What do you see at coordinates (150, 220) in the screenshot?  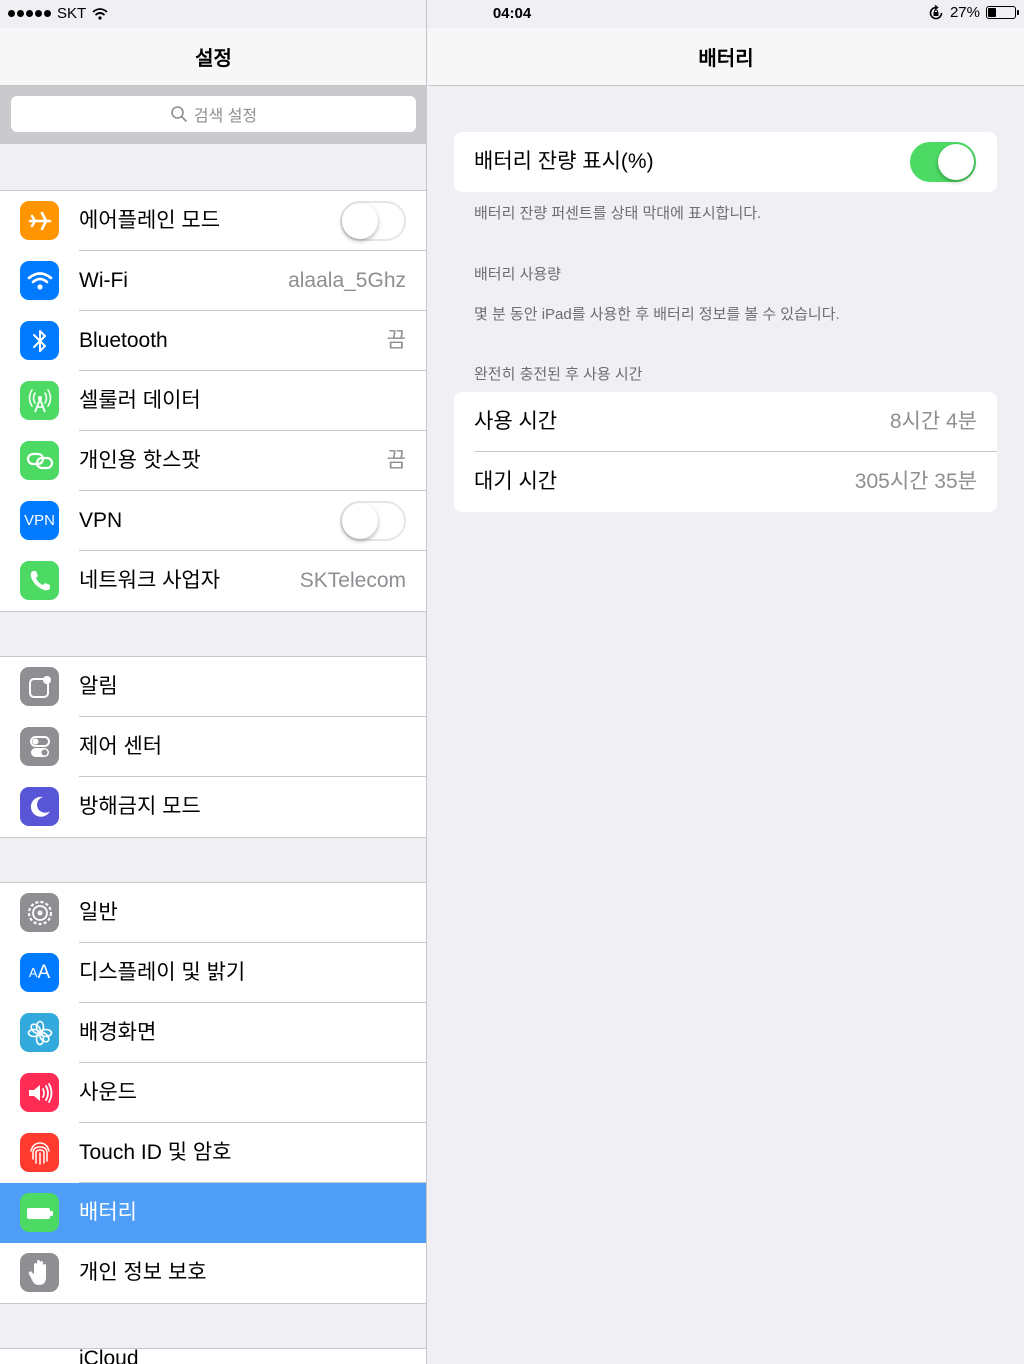 I see `row-label: 에어플레인 모드` at bounding box center [150, 220].